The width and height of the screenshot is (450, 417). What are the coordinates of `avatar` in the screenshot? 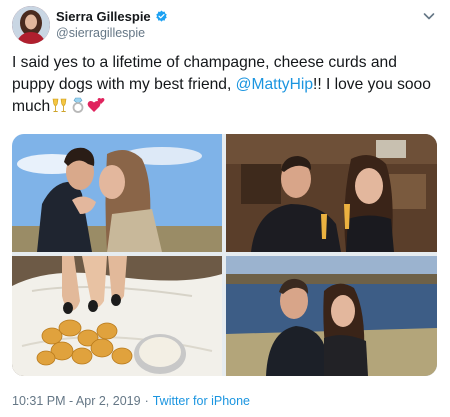 It's located at (31, 25).